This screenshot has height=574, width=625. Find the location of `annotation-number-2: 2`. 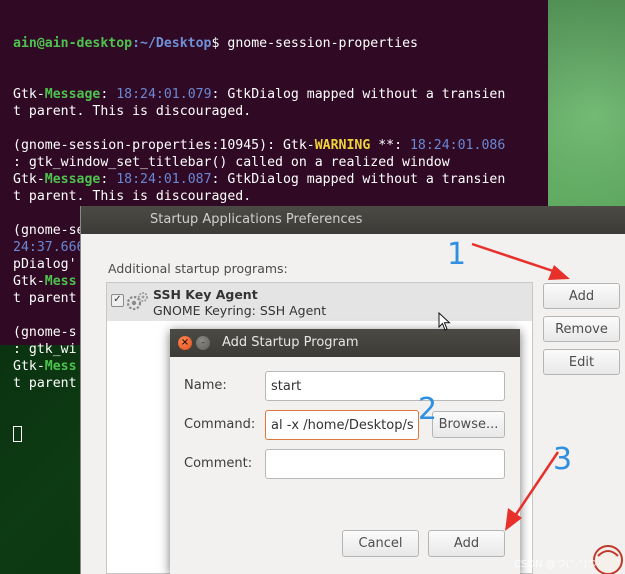

annotation-number-2: 2 is located at coordinates (428, 409).